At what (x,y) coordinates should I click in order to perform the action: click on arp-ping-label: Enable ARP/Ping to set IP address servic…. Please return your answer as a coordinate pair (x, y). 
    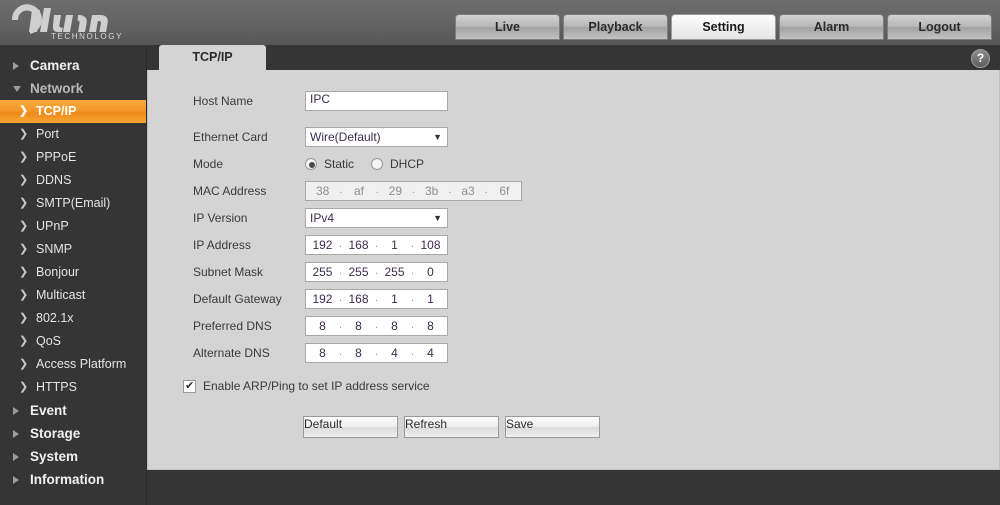
    Looking at the image, I should click on (316, 386).